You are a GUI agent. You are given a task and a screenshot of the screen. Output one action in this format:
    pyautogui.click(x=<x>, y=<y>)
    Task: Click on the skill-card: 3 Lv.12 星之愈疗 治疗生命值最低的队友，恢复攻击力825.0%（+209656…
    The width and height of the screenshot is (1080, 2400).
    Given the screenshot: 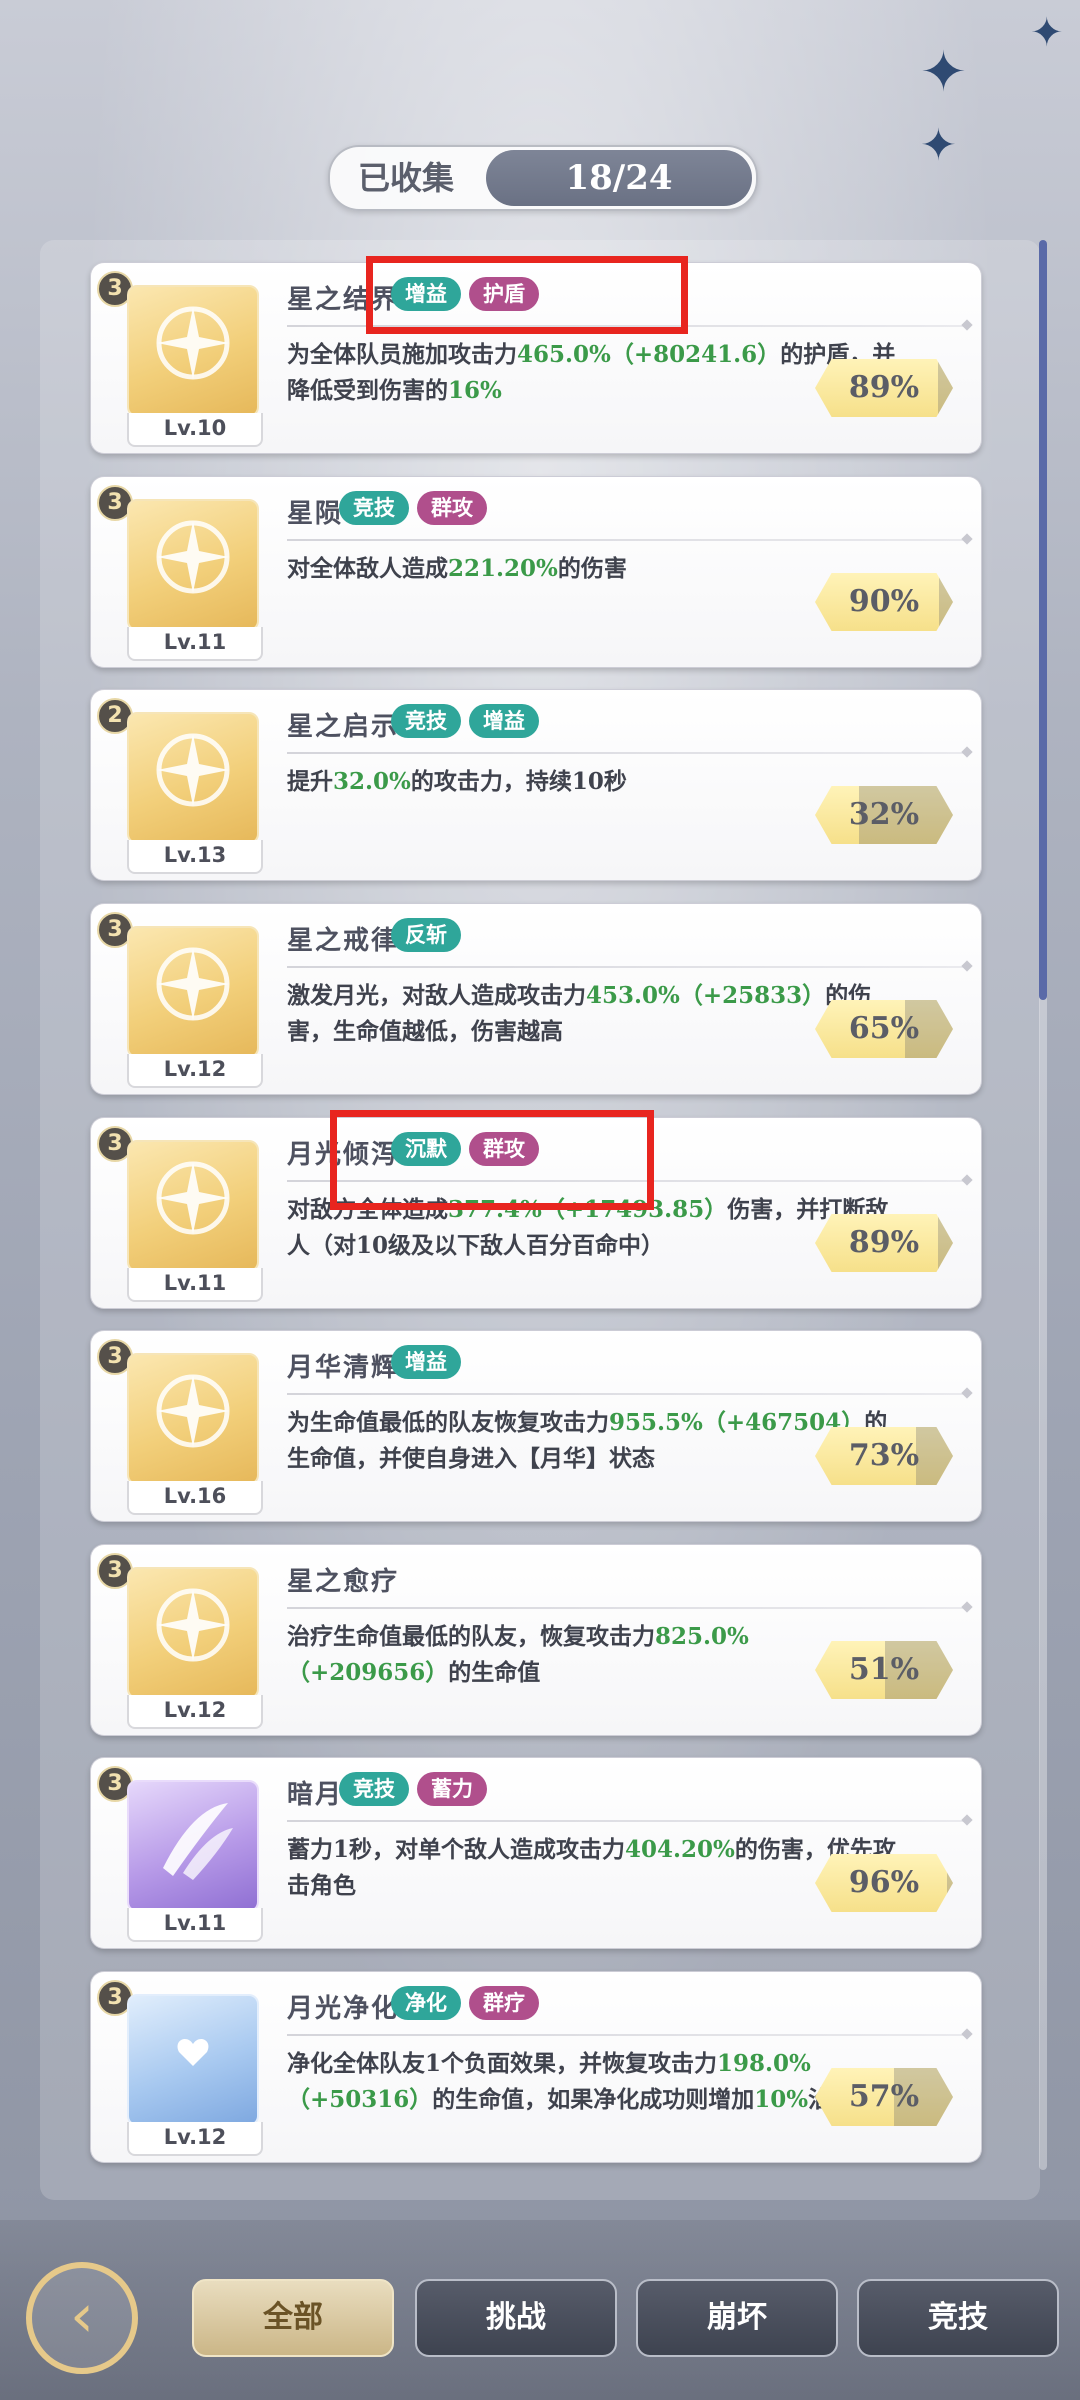 What is the action you would take?
    pyautogui.click(x=536, y=1640)
    